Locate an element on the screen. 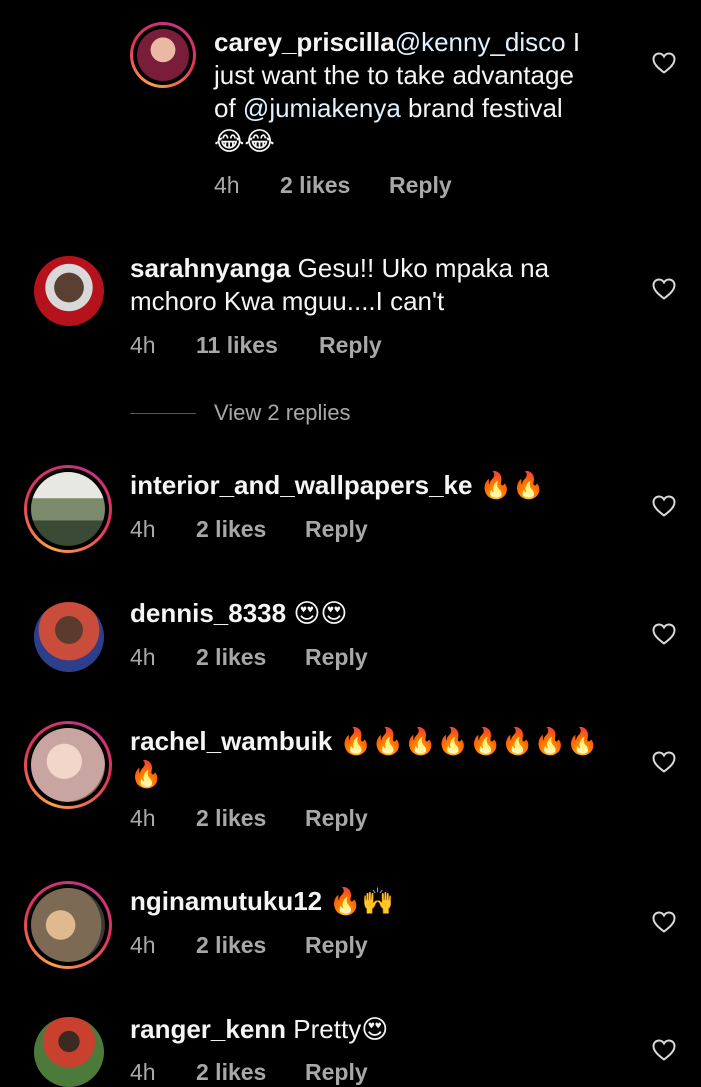  username: ranger_kenn is located at coordinates (208, 1029).